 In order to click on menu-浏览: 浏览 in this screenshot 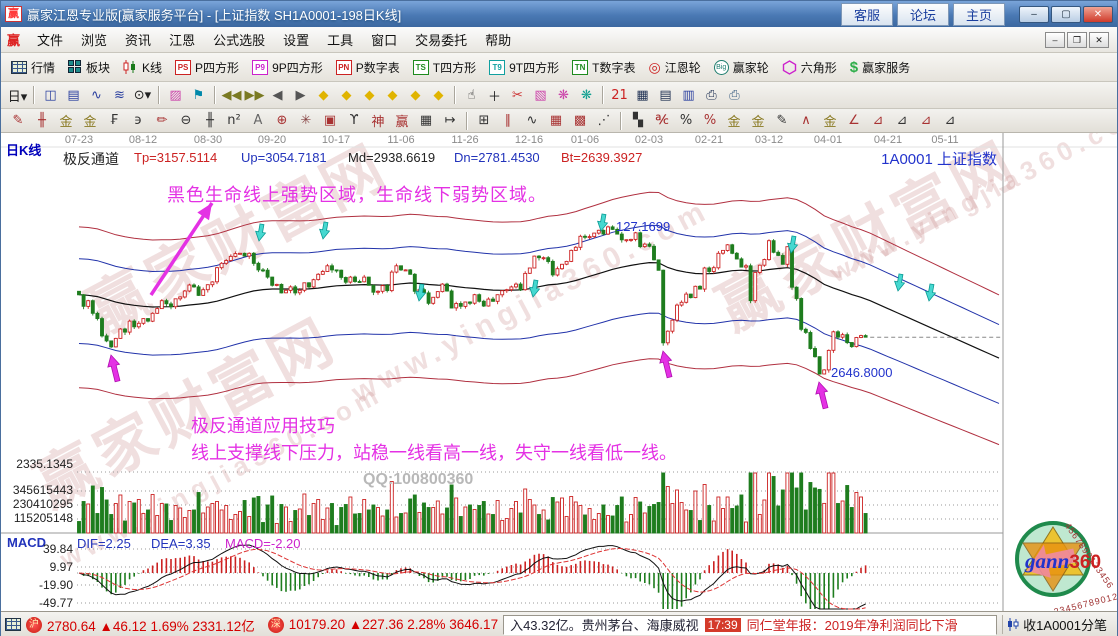, I will do `click(94, 39)`.